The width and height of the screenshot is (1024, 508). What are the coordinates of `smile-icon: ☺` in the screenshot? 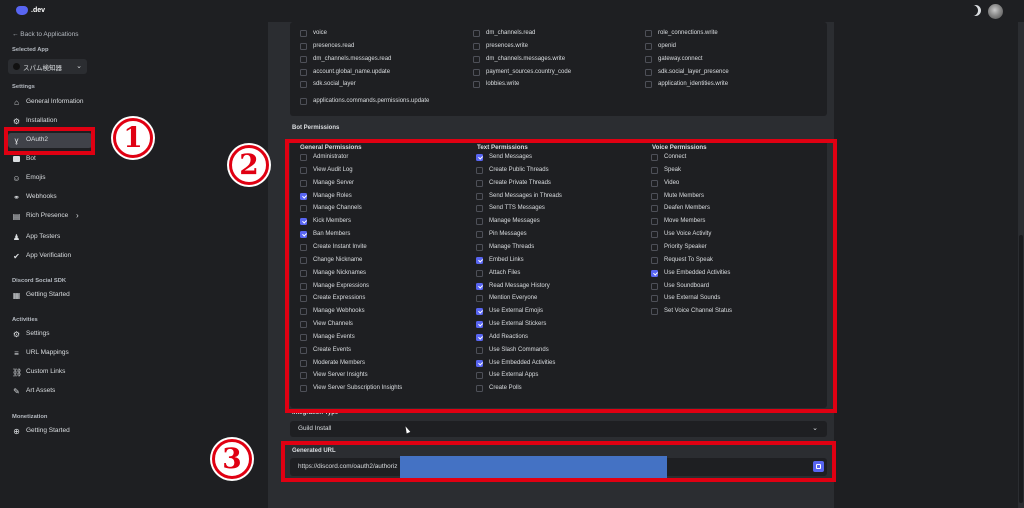 It's located at (16, 178).